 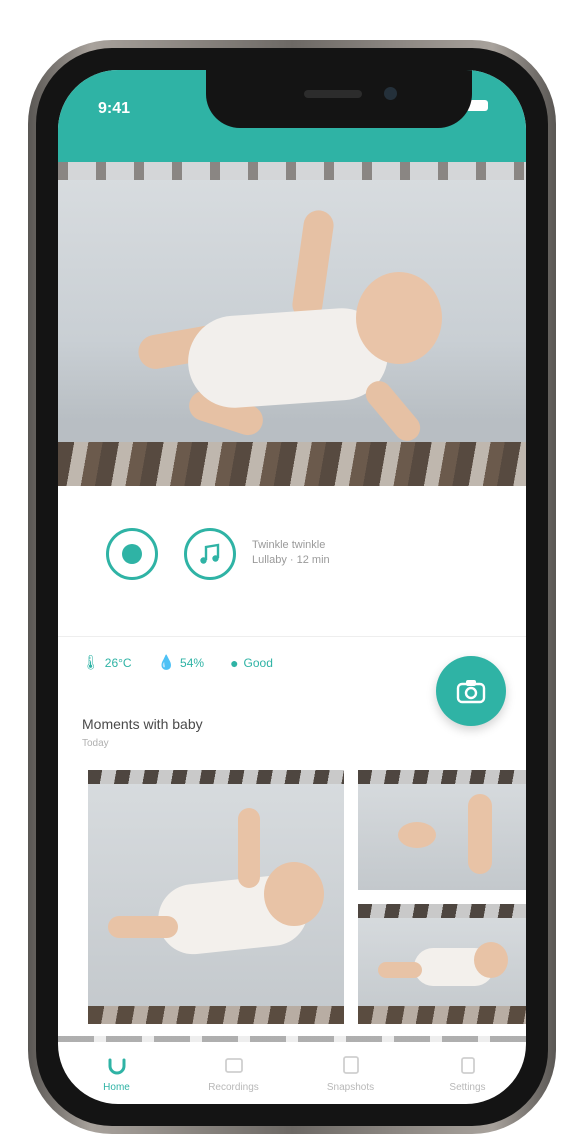 I want to click on tabbar-divider, so click(x=292, y=1039).